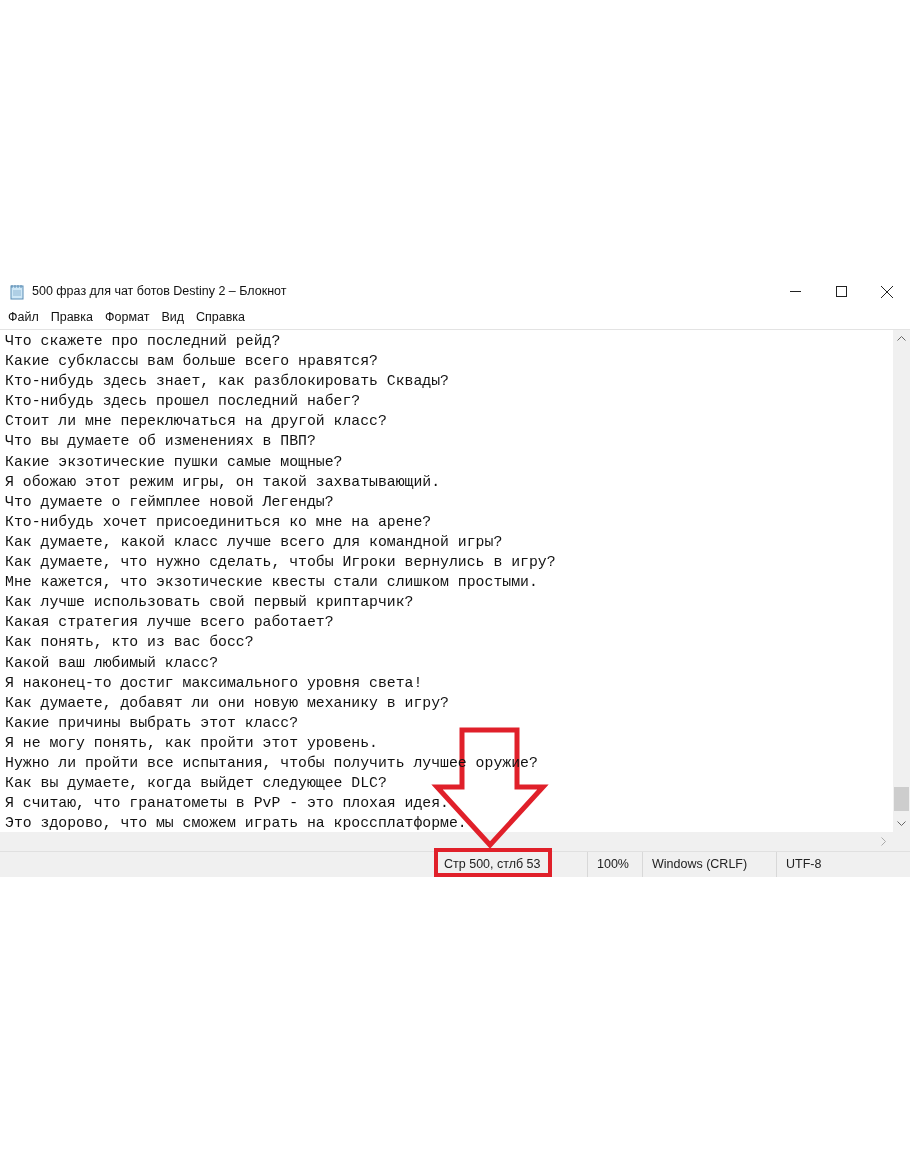  What do you see at coordinates (174, 462) in the screenshot?
I see `text-line: Какие экзотические пушки самые мощные?` at bounding box center [174, 462].